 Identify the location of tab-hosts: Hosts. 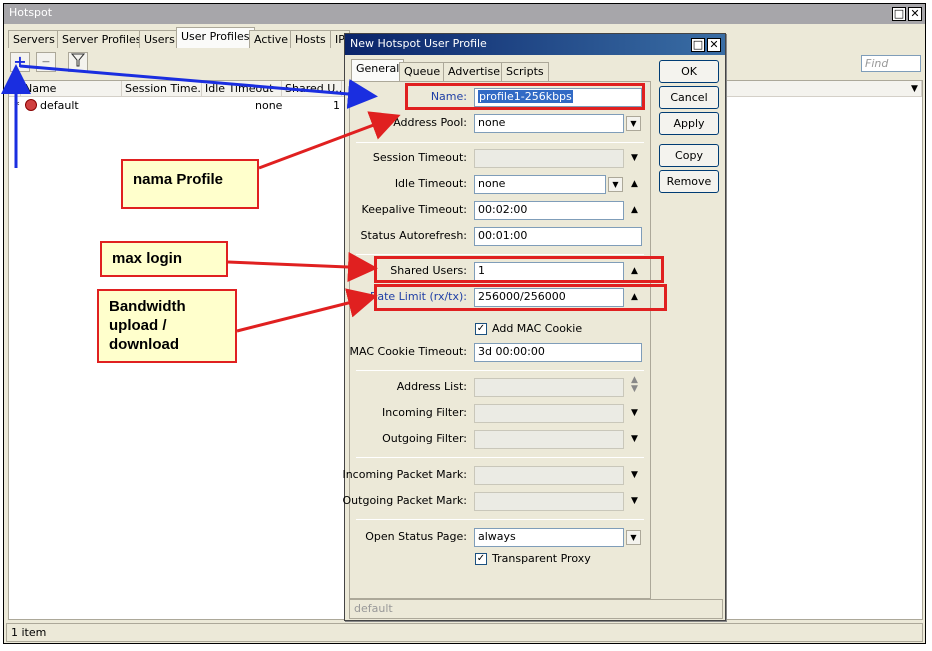
(310, 39).